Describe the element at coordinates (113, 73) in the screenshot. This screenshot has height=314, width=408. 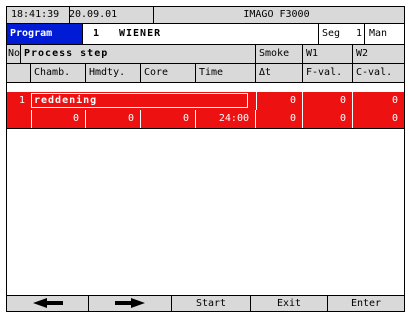
I see `col-hmdty-header: Hmdty.` at that location.